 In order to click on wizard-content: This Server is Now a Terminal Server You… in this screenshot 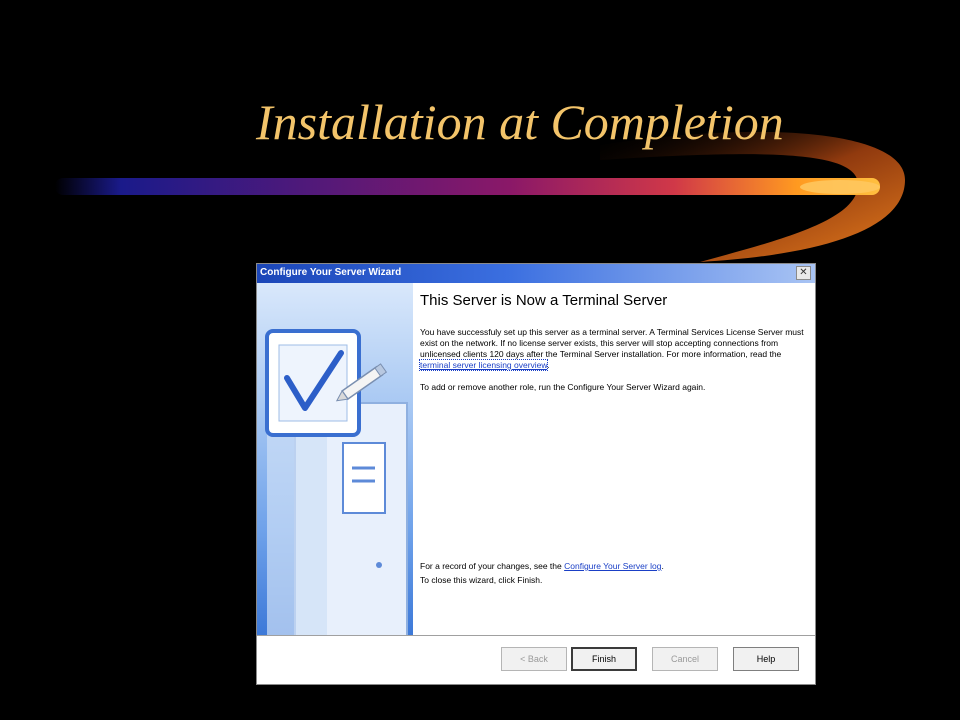, I will do `click(611, 348)`.